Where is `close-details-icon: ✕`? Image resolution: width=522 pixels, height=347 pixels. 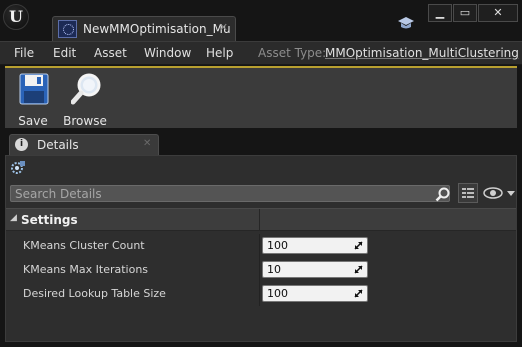 close-details-icon: ✕ is located at coordinates (147, 143).